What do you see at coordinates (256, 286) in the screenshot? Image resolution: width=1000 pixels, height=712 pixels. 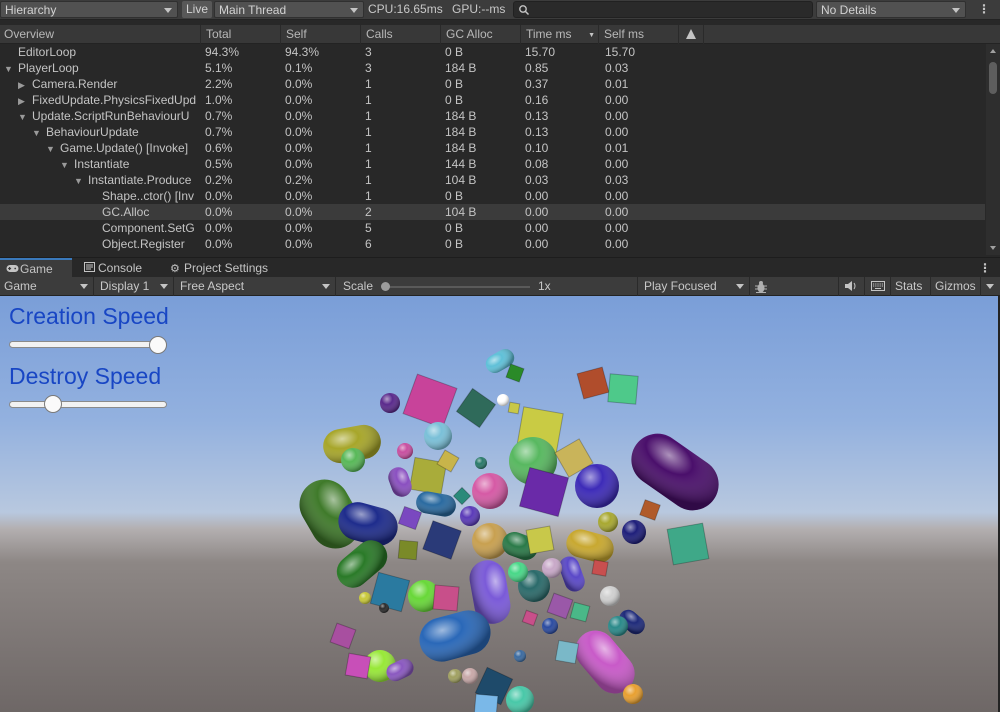 I see `aspect-dropdown: Free Aspect` at bounding box center [256, 286].